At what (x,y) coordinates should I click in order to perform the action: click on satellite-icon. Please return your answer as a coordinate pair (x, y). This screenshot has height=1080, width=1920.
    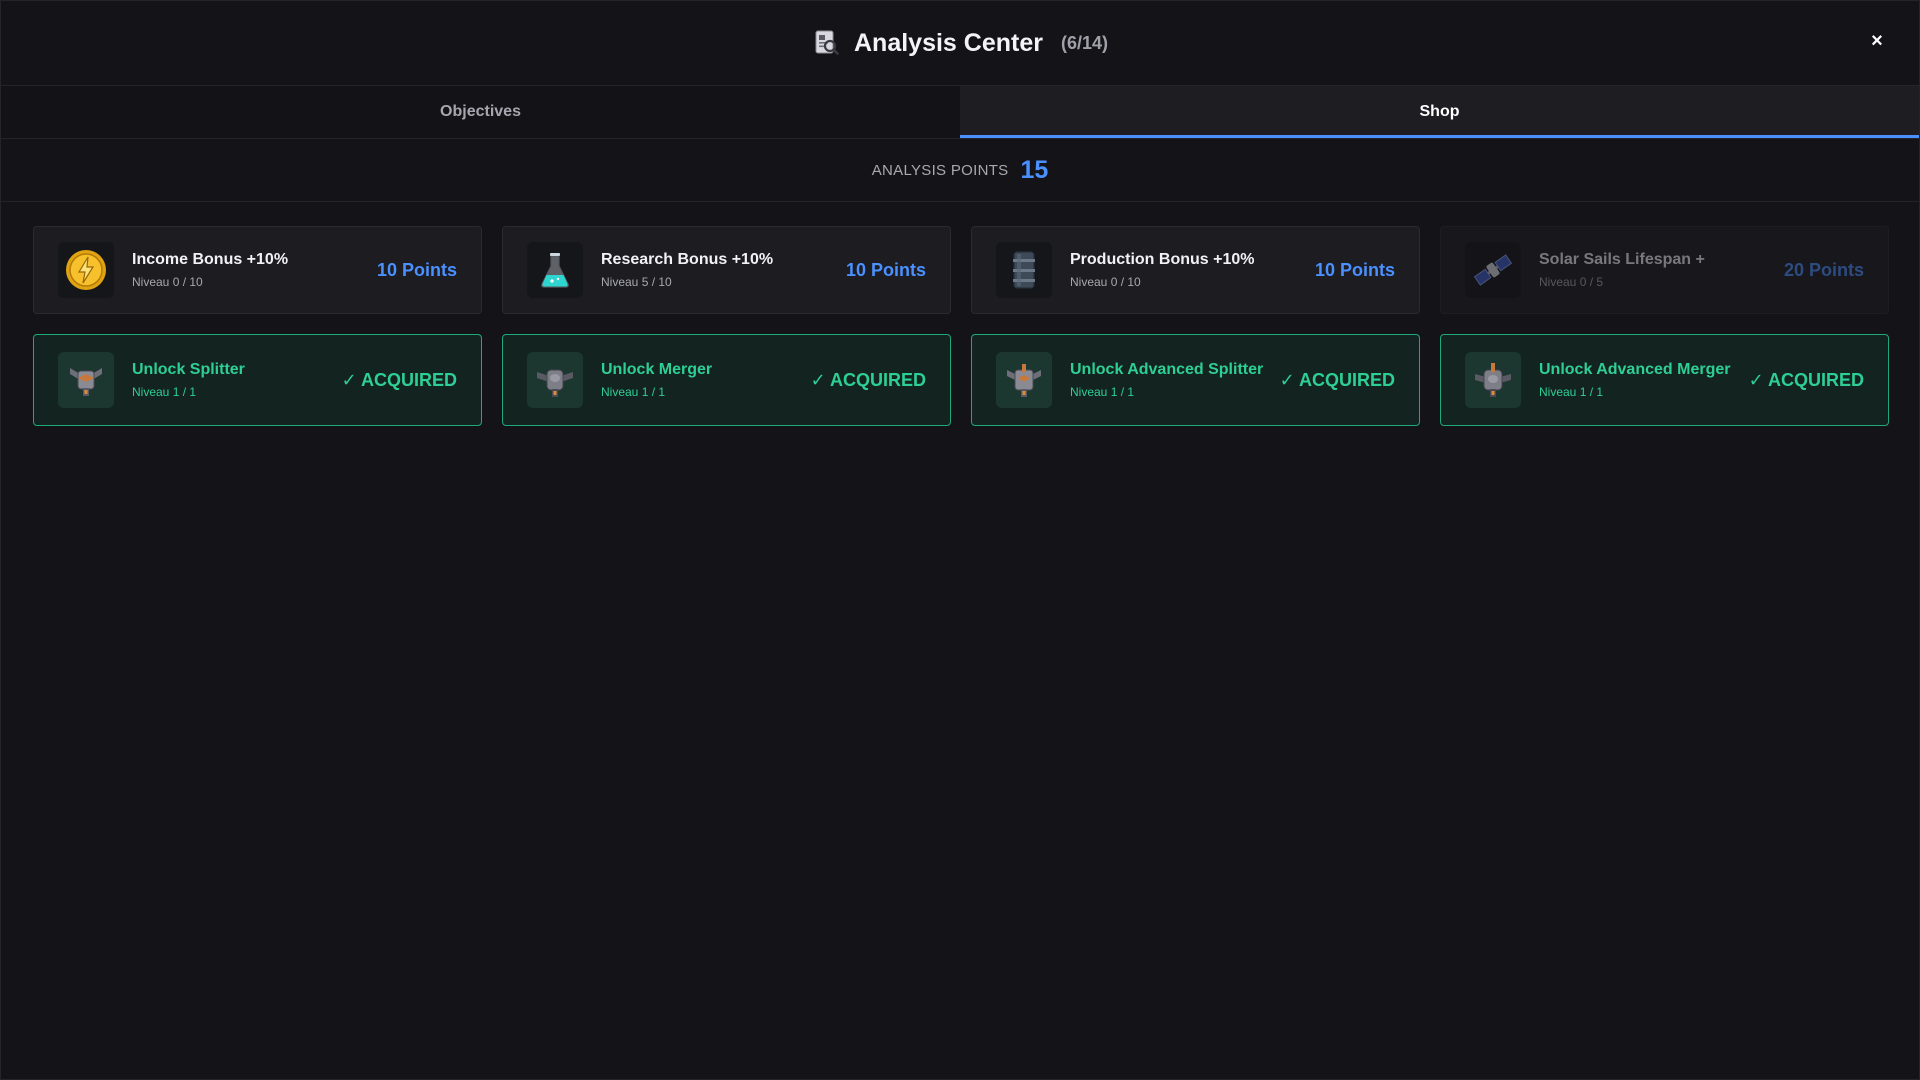
    Looking at the image, I should click on (1493, 270).